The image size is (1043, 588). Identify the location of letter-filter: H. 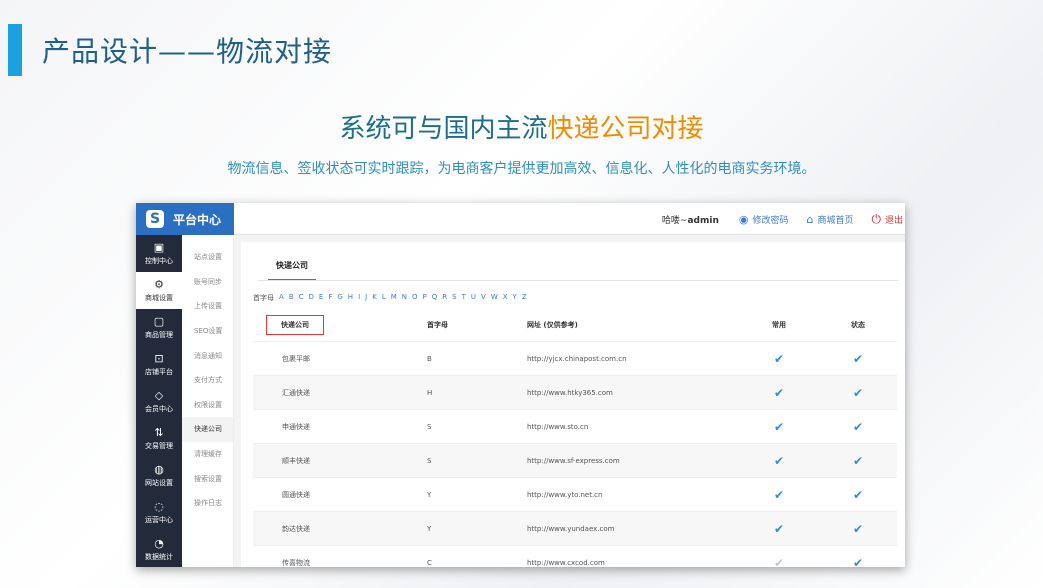
(350, 298).